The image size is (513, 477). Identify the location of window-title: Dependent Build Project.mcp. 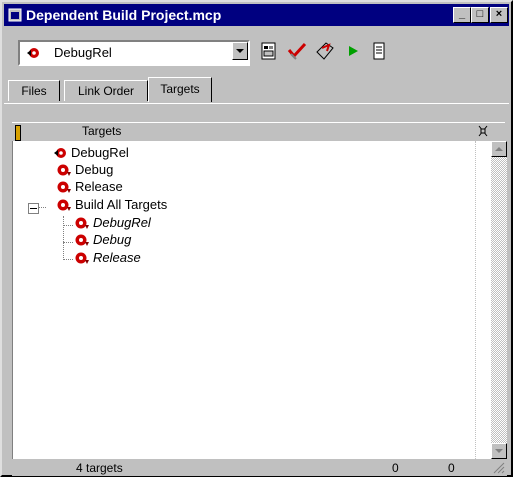
(124, 15).